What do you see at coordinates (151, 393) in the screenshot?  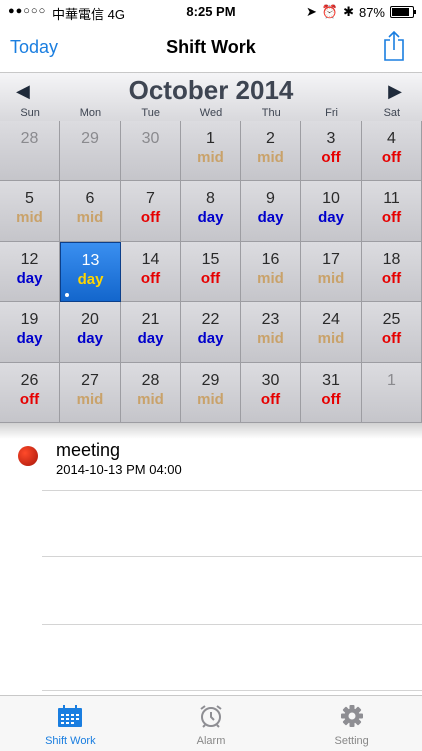 I see `day-cell: 28 mid` at bounding box center [151, 393].